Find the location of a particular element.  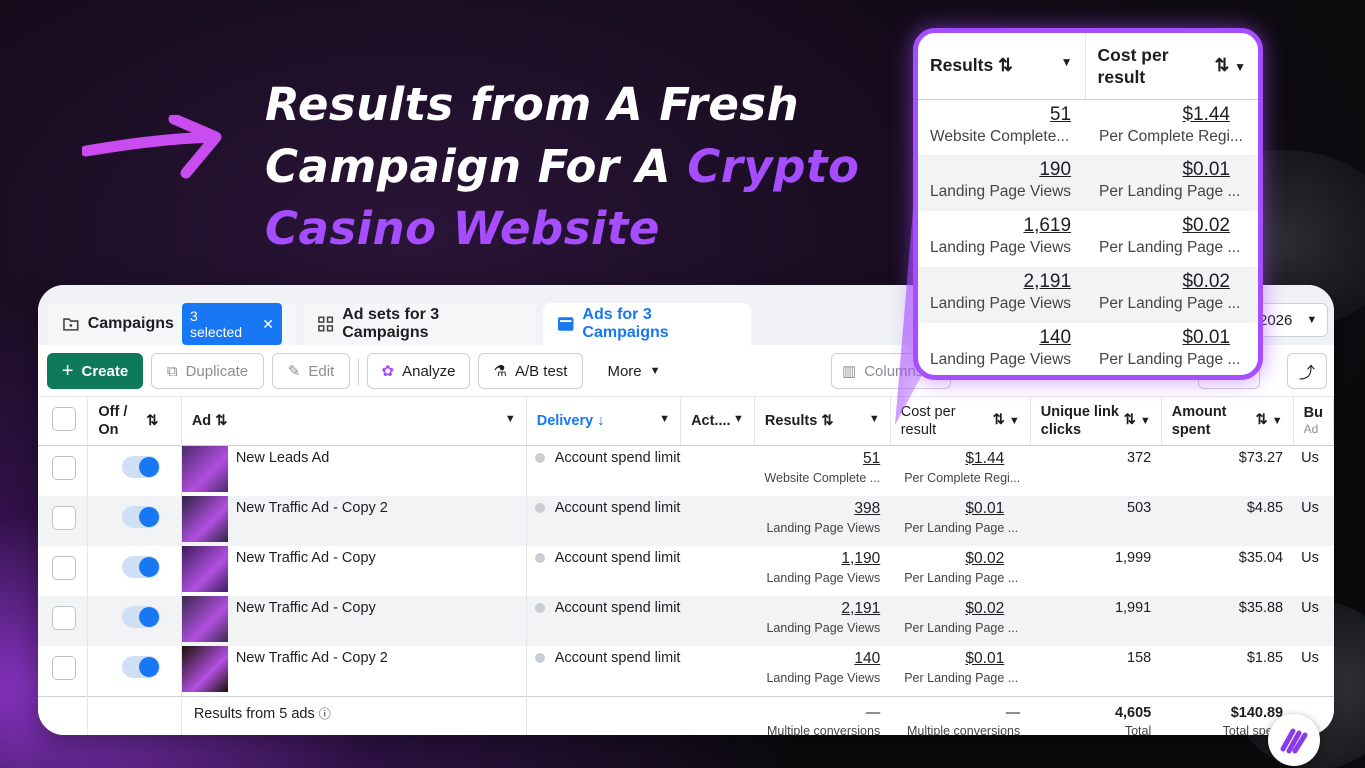

callout-results-value: 2,191 is located at coordinates (1001, 282).